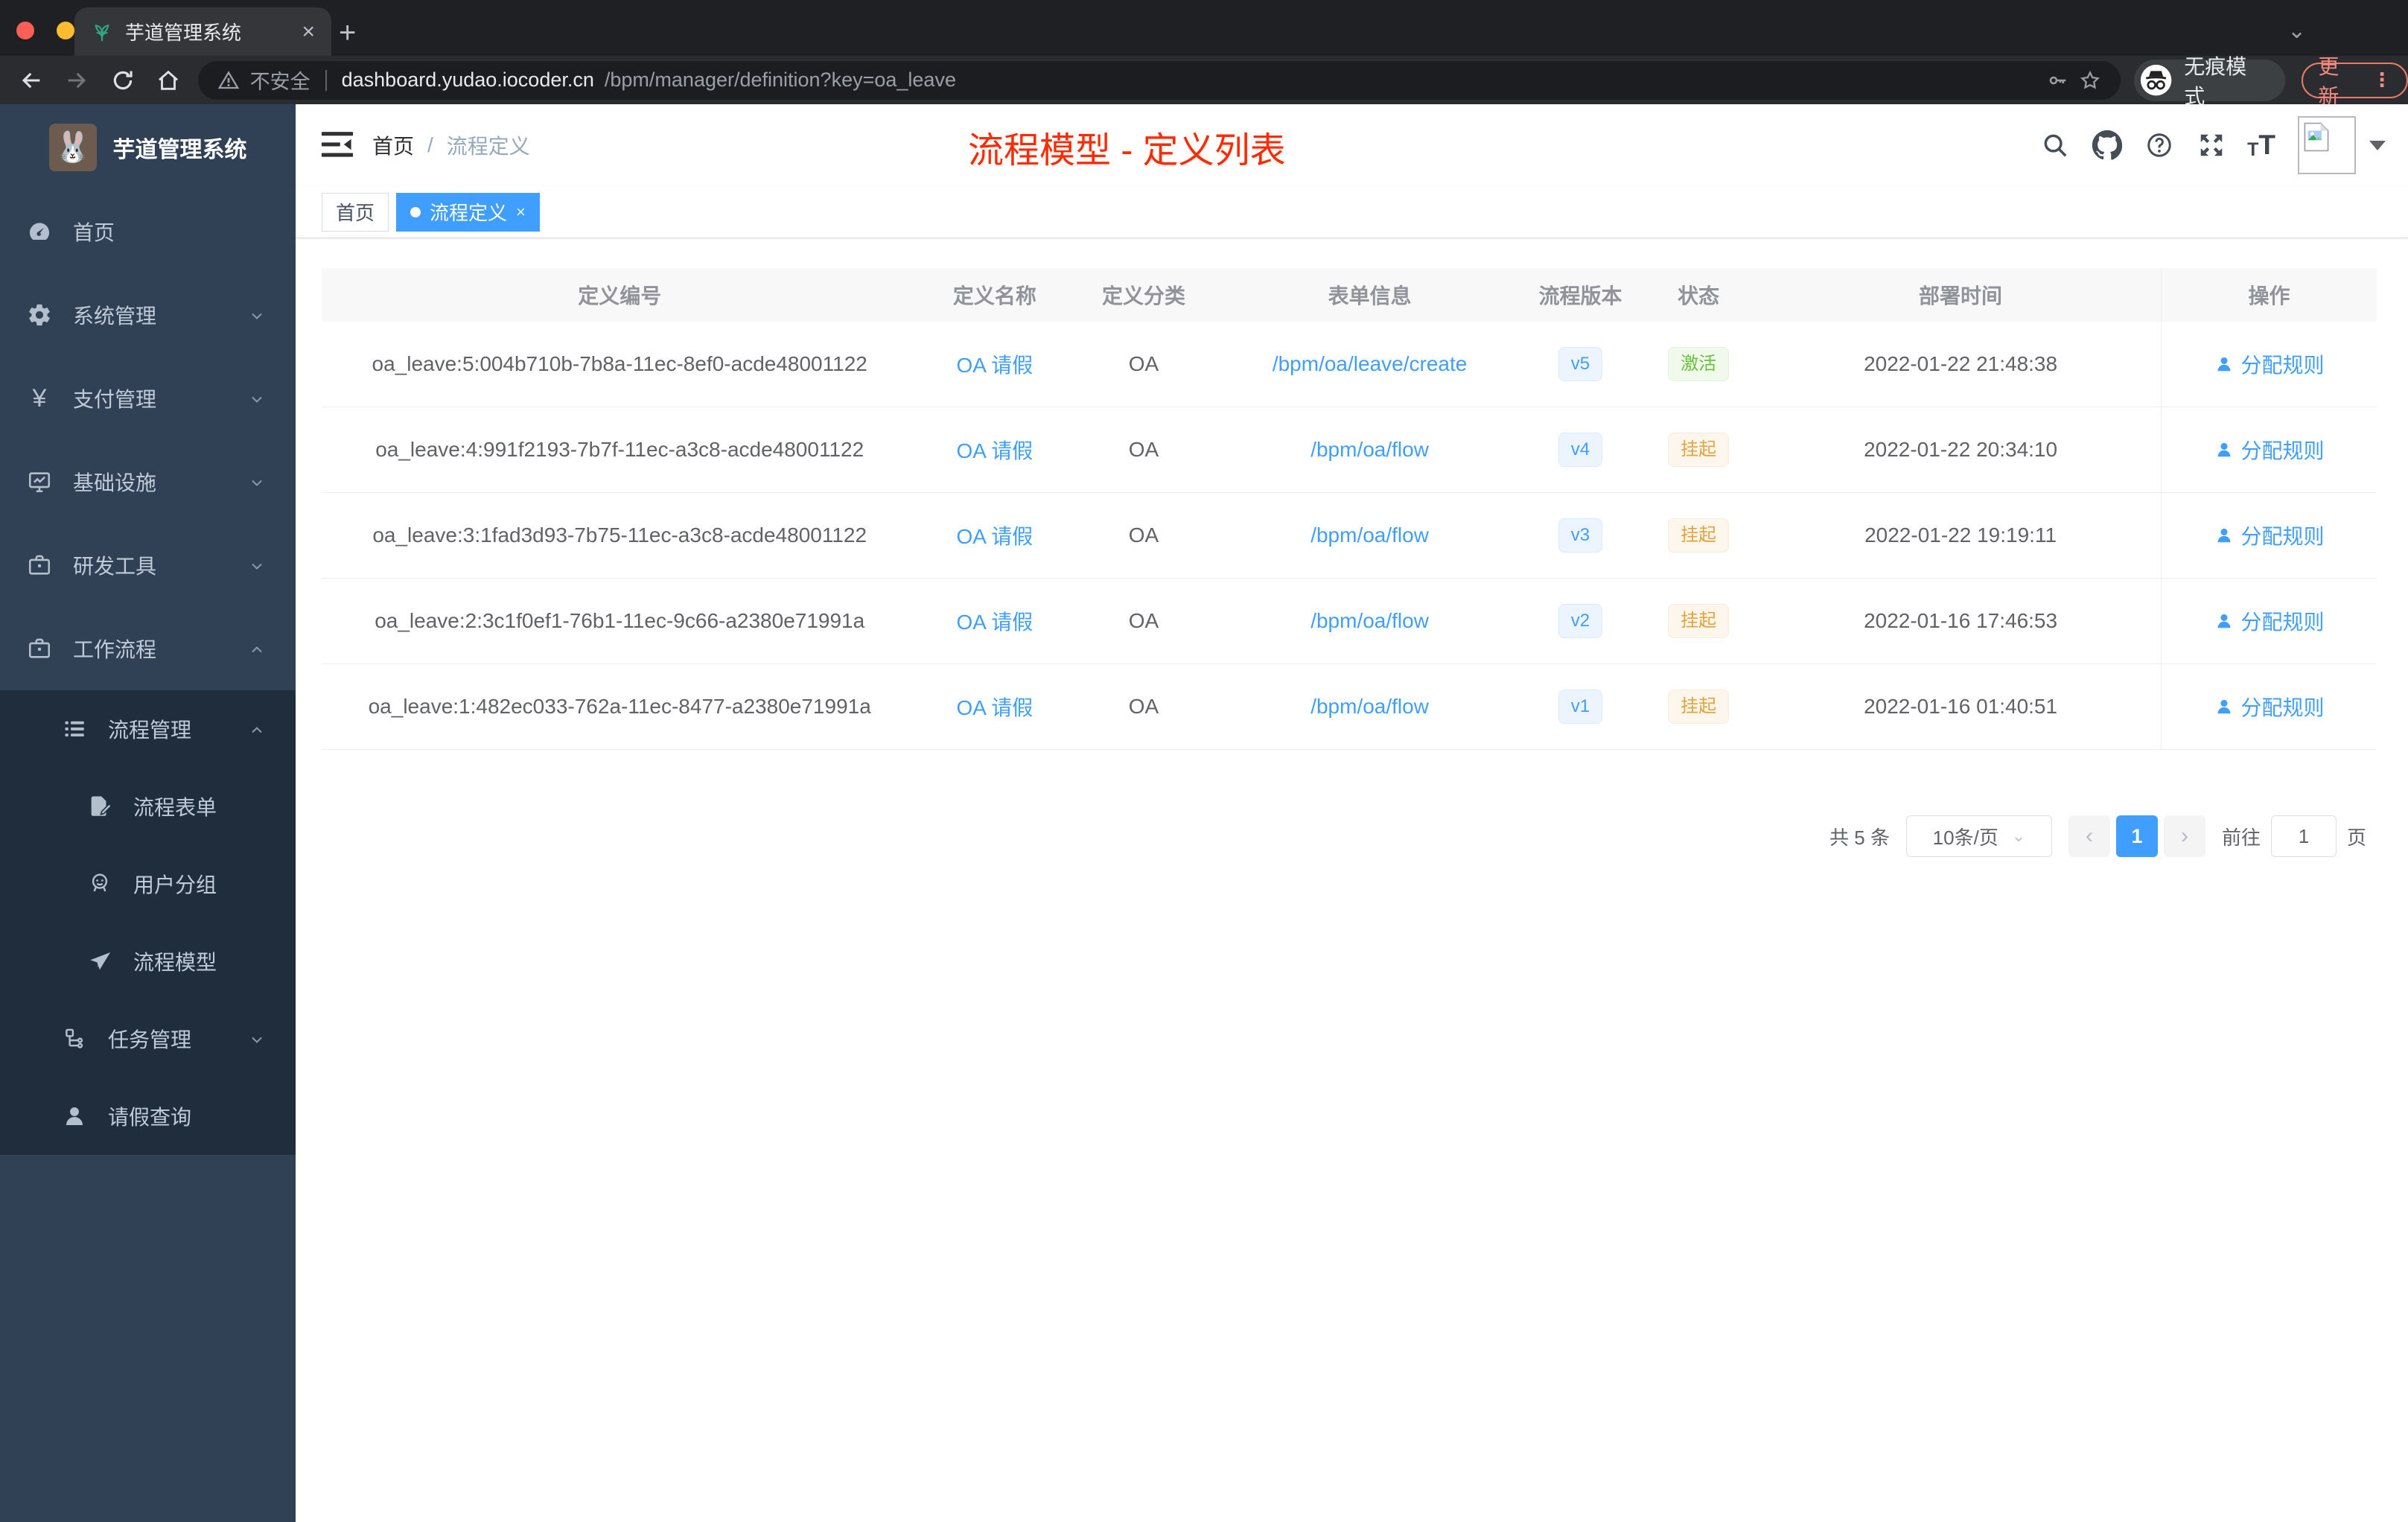 This screenshot has width=2408, height=1522. I want to click on assign-rule-label: 分配规则, so click(2282, 622).